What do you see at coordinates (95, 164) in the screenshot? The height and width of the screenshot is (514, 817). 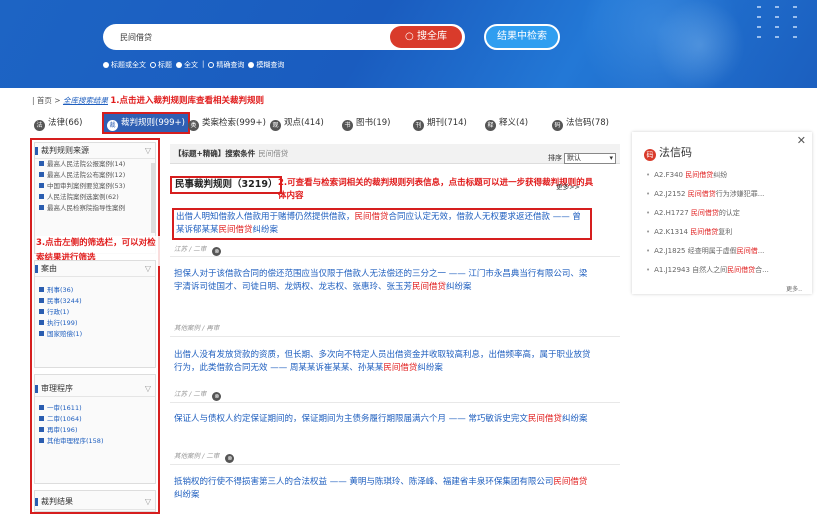 I see `filter-item: 最高人民法院公报案例(14)` at bounding box center [95, 164].